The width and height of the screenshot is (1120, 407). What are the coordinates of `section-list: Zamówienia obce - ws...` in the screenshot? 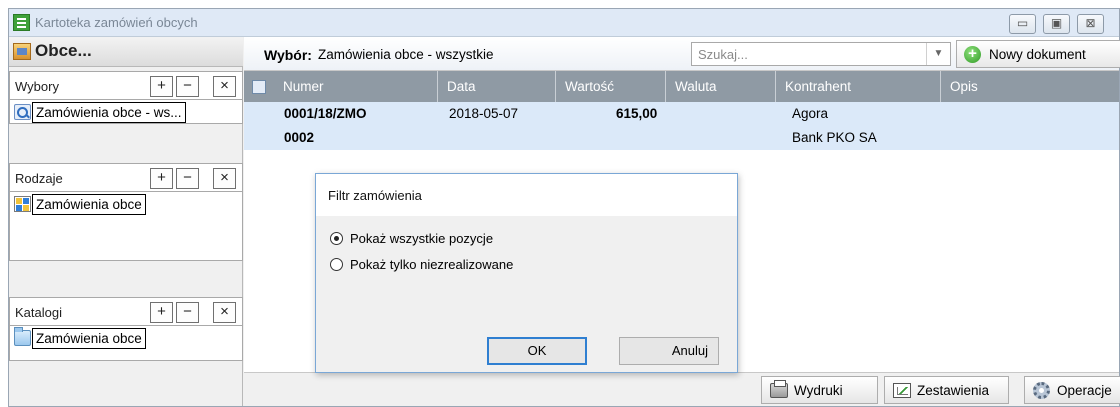 It's located at (126, 112).